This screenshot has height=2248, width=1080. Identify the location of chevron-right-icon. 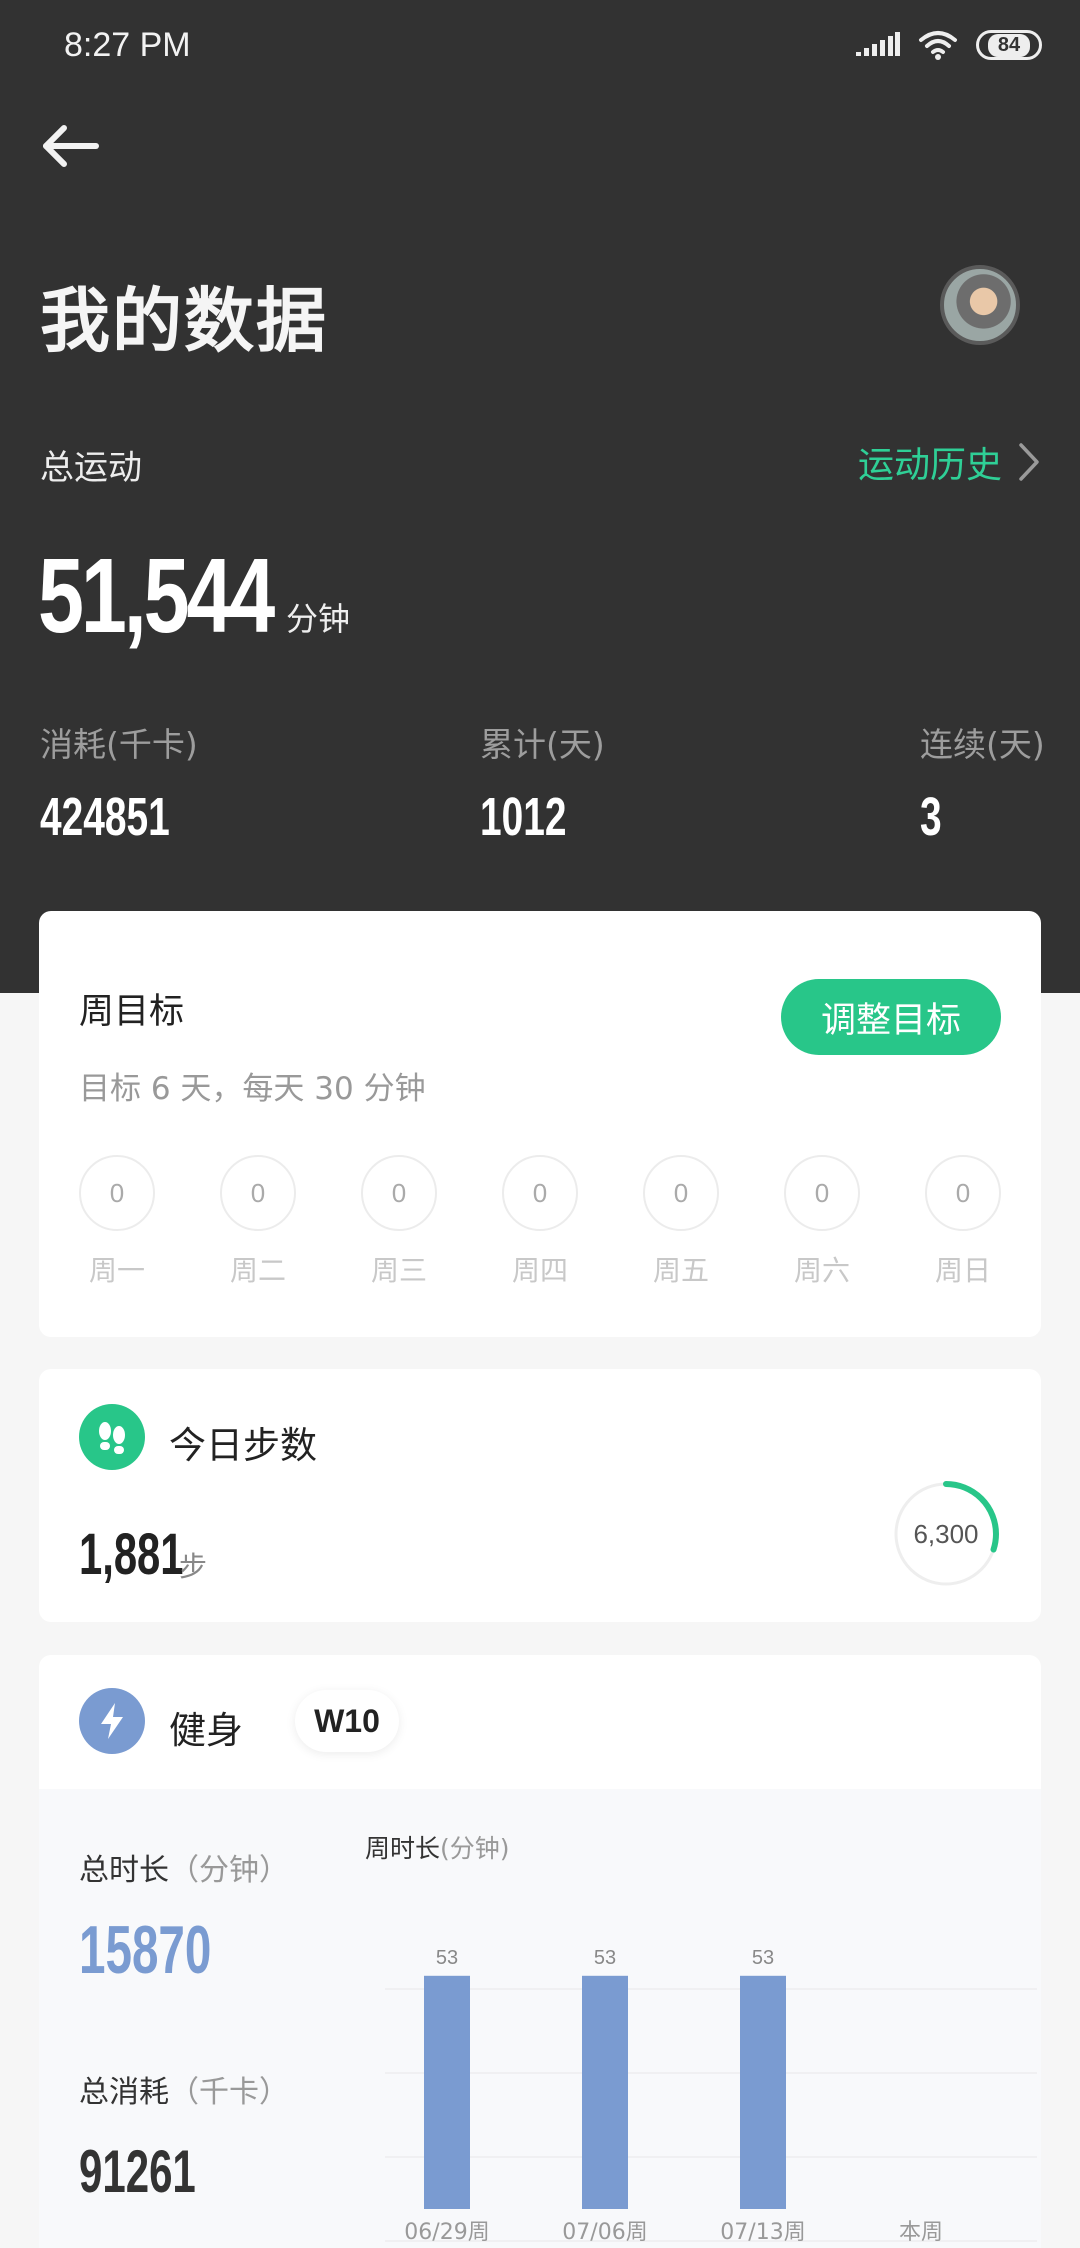
(1029, 462).